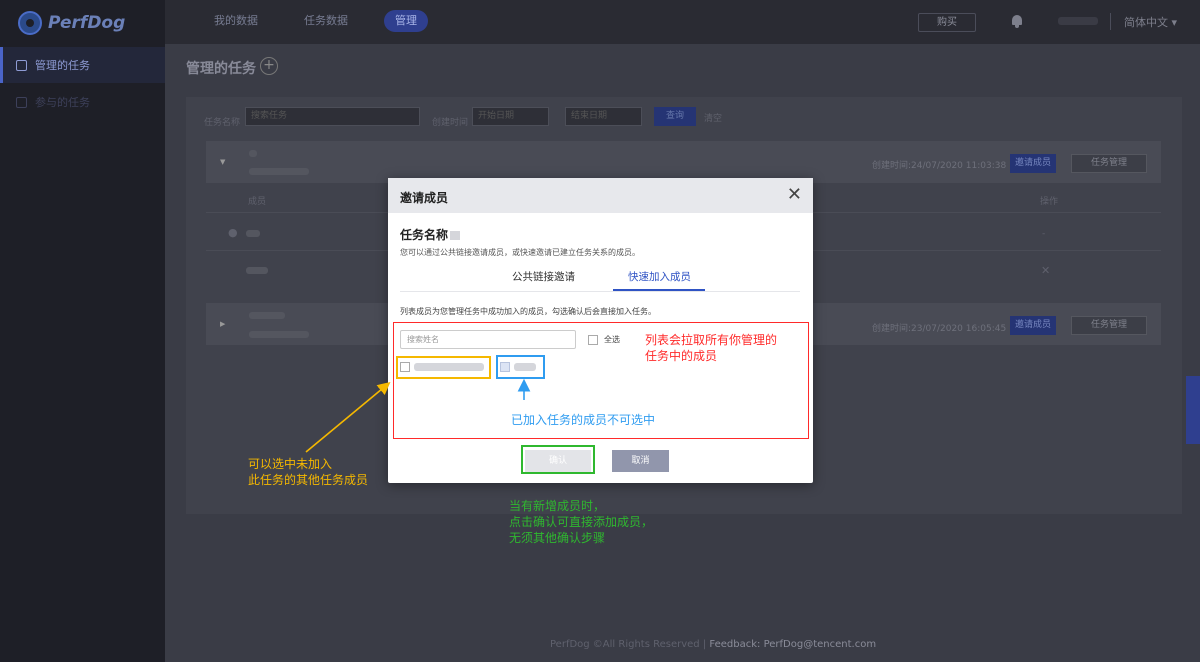  I want to click on sidebar-item-label: 参与的任务, so click(62, 102).